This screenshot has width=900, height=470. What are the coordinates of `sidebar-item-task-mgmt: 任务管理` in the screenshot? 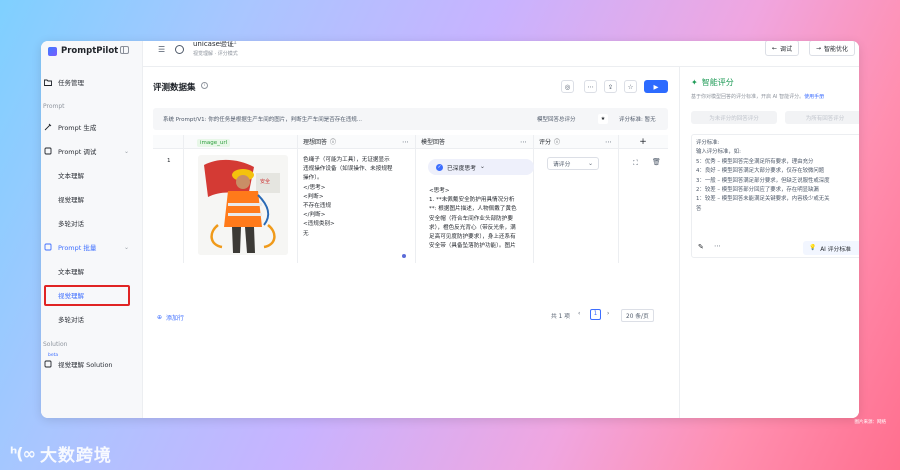 It's located at (92, 82).